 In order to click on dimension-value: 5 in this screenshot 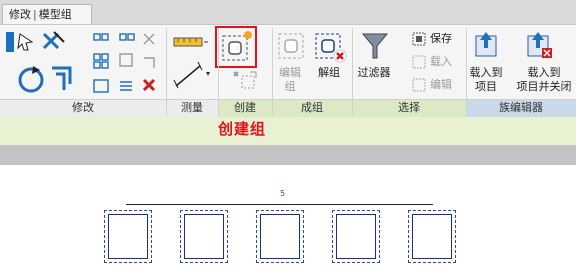, I will do `click(282, 193)`.